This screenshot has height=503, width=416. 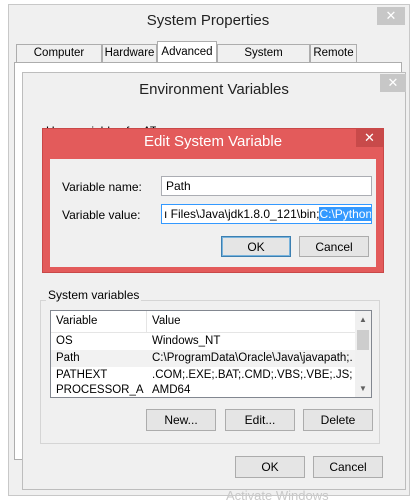 What do you see at coordinates (393, 83) in the screenshot?
I see `environment-variables-close-icon: ✕` at bounding box center [393, 83].